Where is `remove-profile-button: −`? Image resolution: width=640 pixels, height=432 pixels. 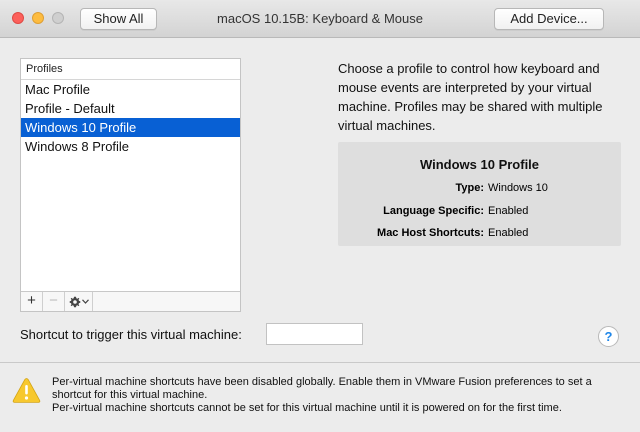 remove-profile-button: − is located at coordinates (54, 301).